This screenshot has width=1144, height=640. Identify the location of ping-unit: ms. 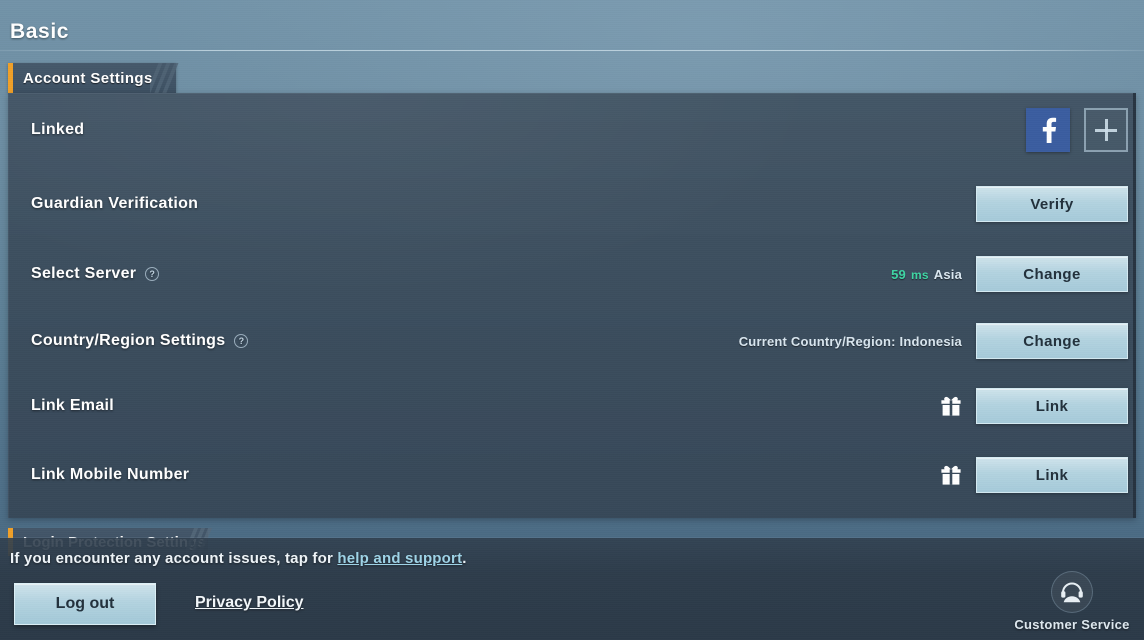
(919, 274).